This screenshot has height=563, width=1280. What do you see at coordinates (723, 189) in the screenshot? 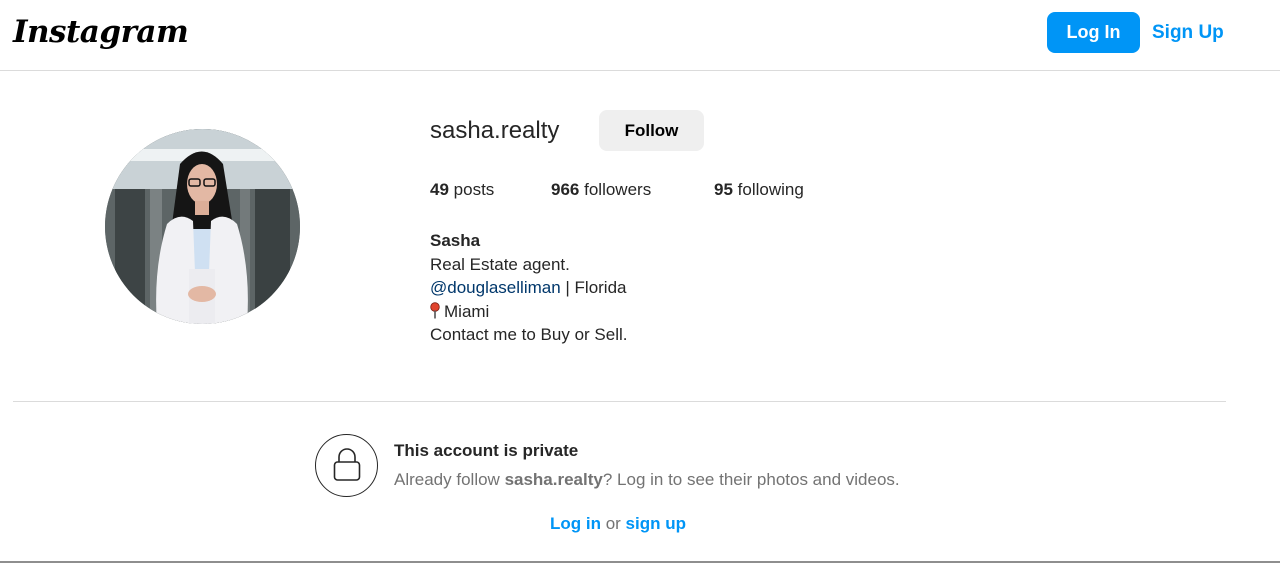
I see `following-count: 95` at bounding box center [723, 189].